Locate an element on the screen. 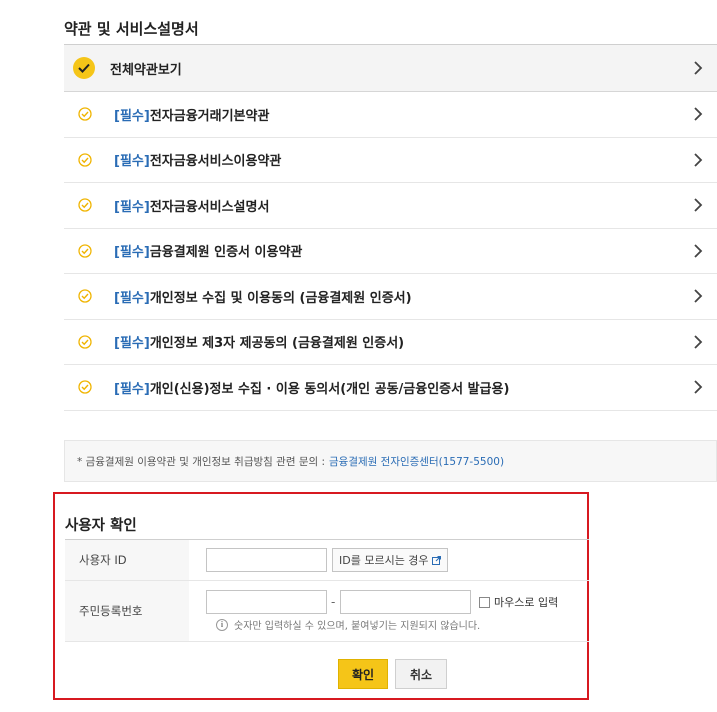 This screenshot has width=717, height=712. term-label: 전자금융거래기본약관 is located at coordinates (209, 116).